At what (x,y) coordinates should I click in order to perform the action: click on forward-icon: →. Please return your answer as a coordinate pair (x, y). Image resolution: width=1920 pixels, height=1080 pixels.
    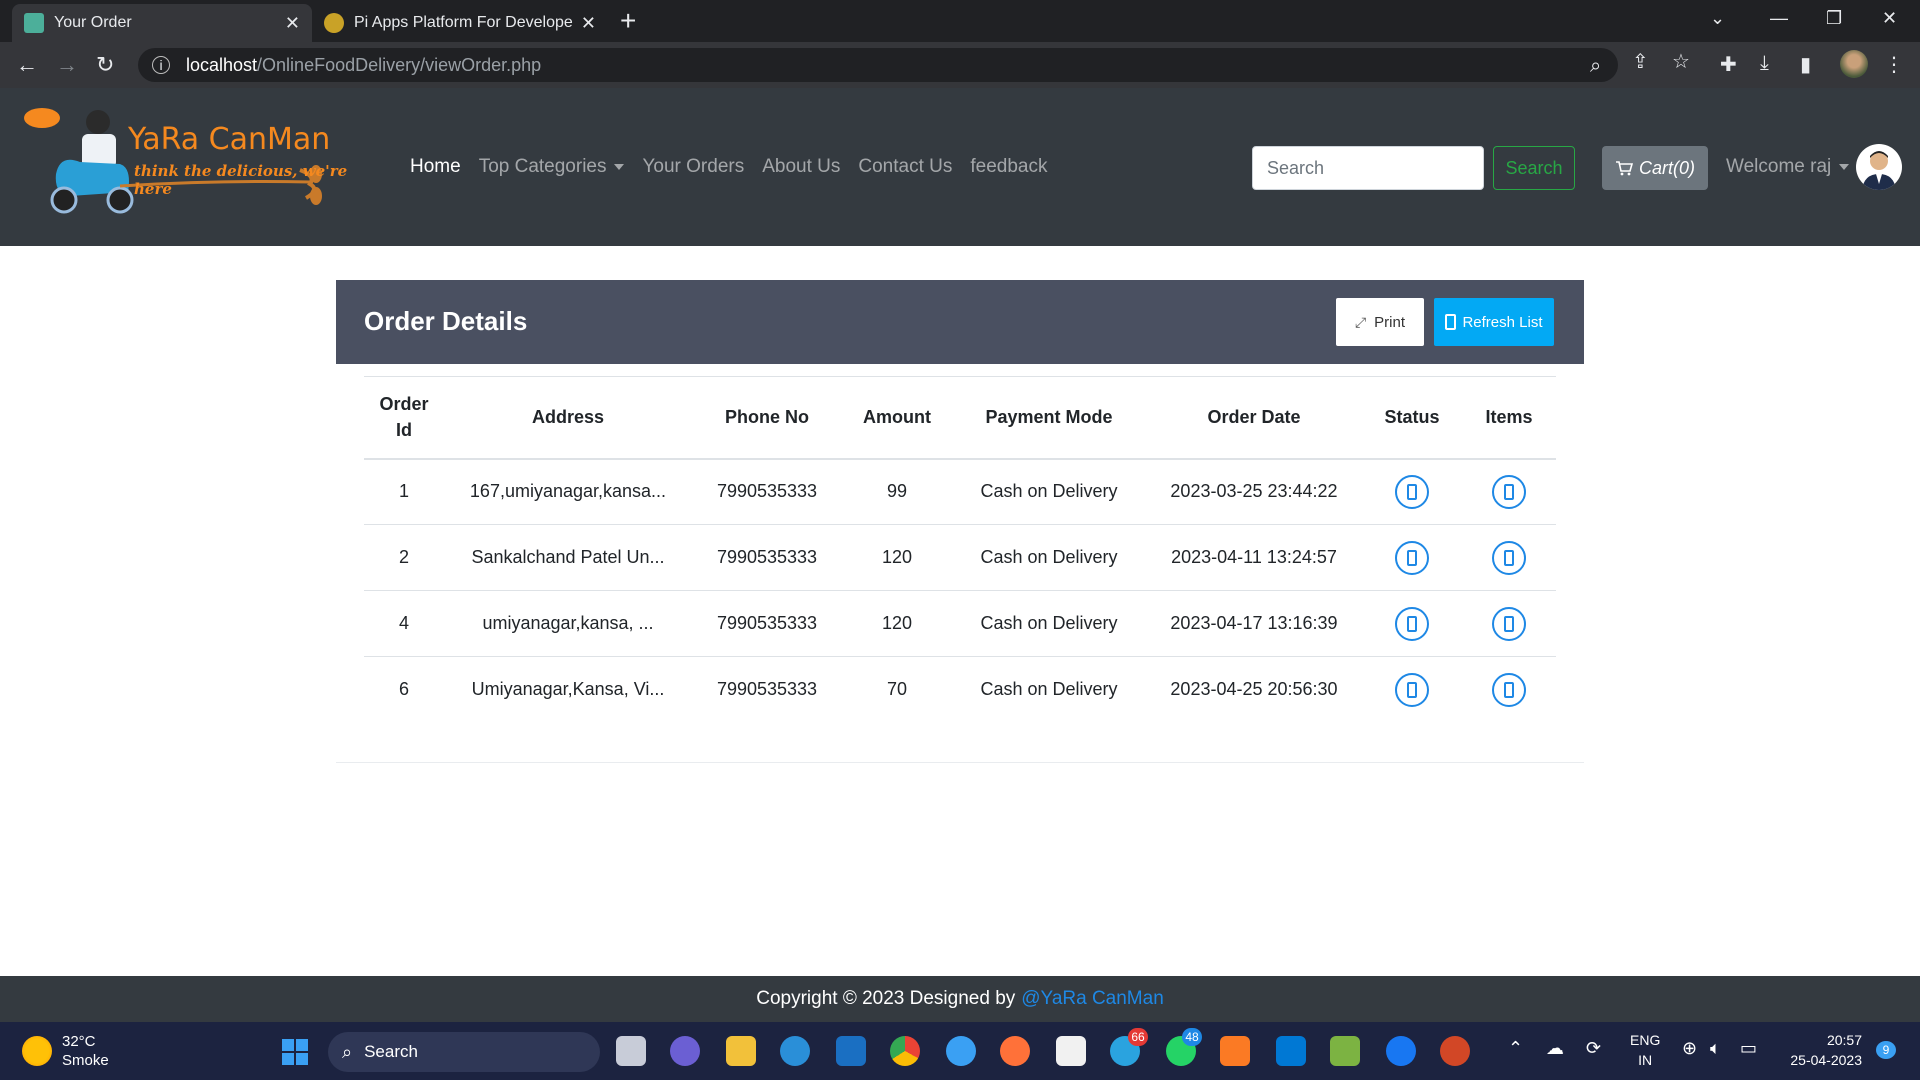
    Looking at the image, I should click on (67, 65).